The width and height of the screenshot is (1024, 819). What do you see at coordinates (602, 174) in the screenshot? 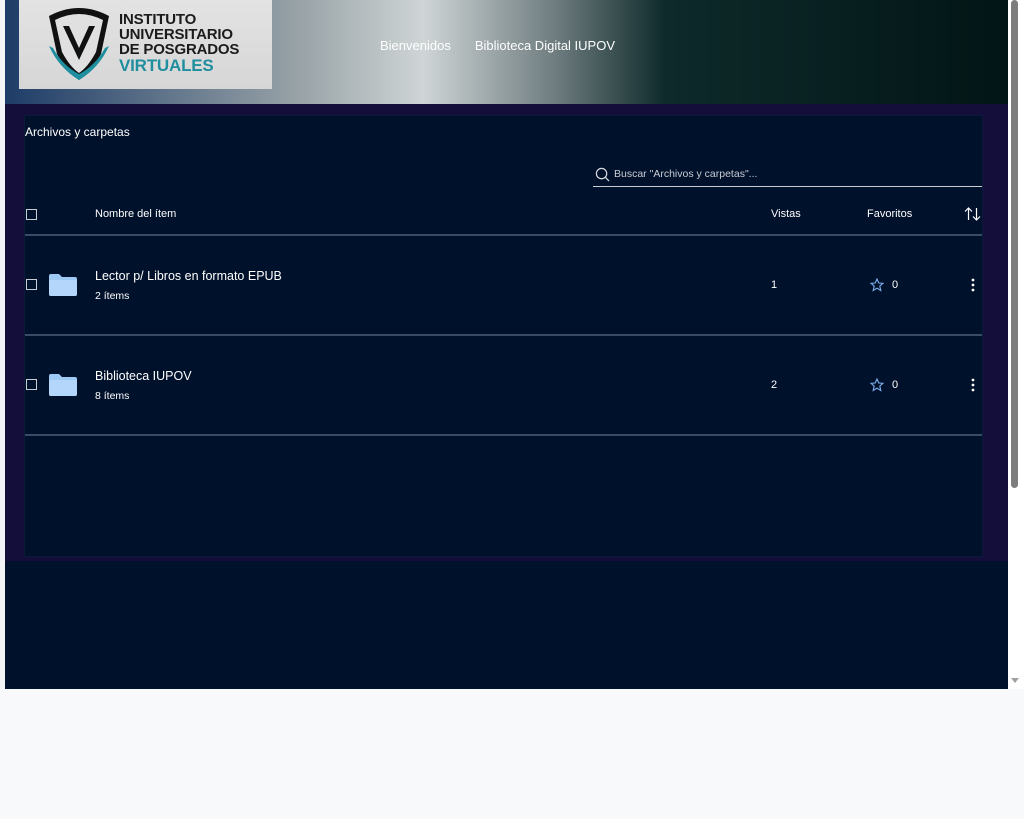
I see `search-icon` at bounding box center [602, 174].